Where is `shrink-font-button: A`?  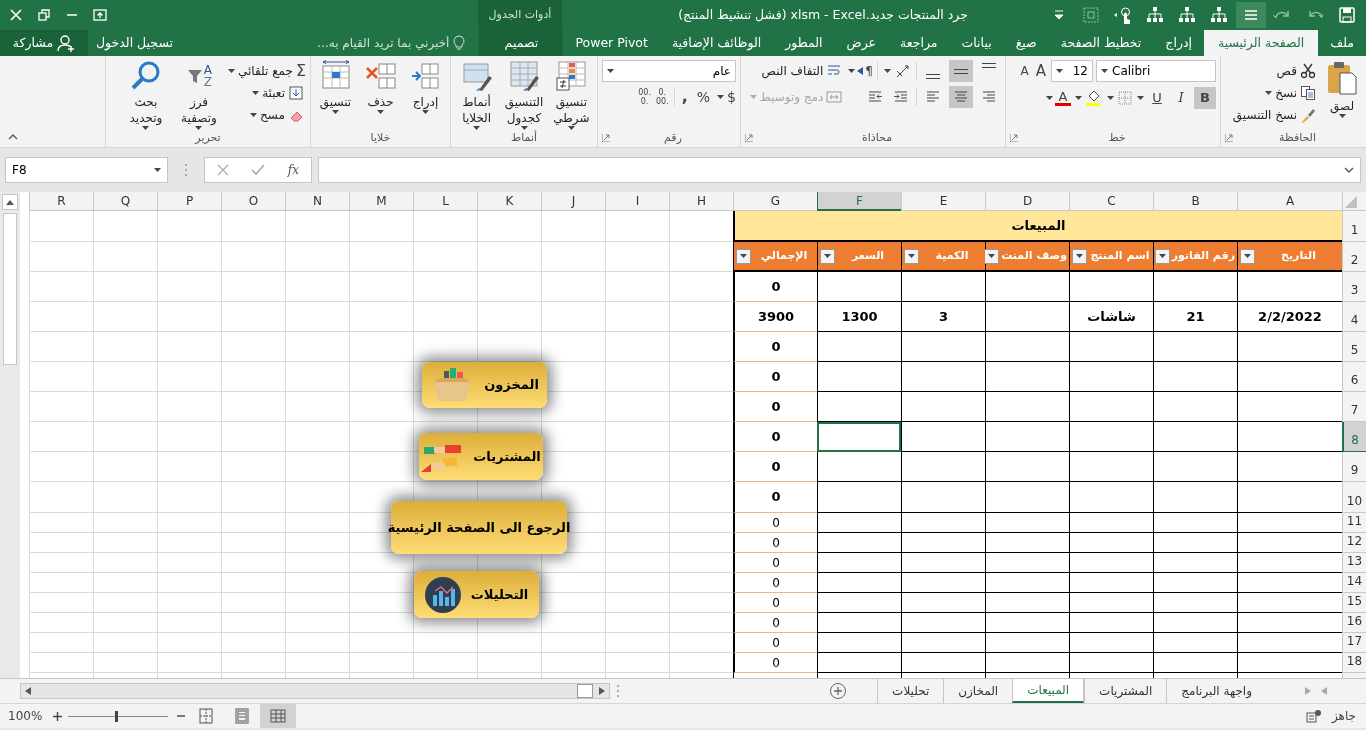
shrink-font-button: A is located at coordinates (1024, 71).